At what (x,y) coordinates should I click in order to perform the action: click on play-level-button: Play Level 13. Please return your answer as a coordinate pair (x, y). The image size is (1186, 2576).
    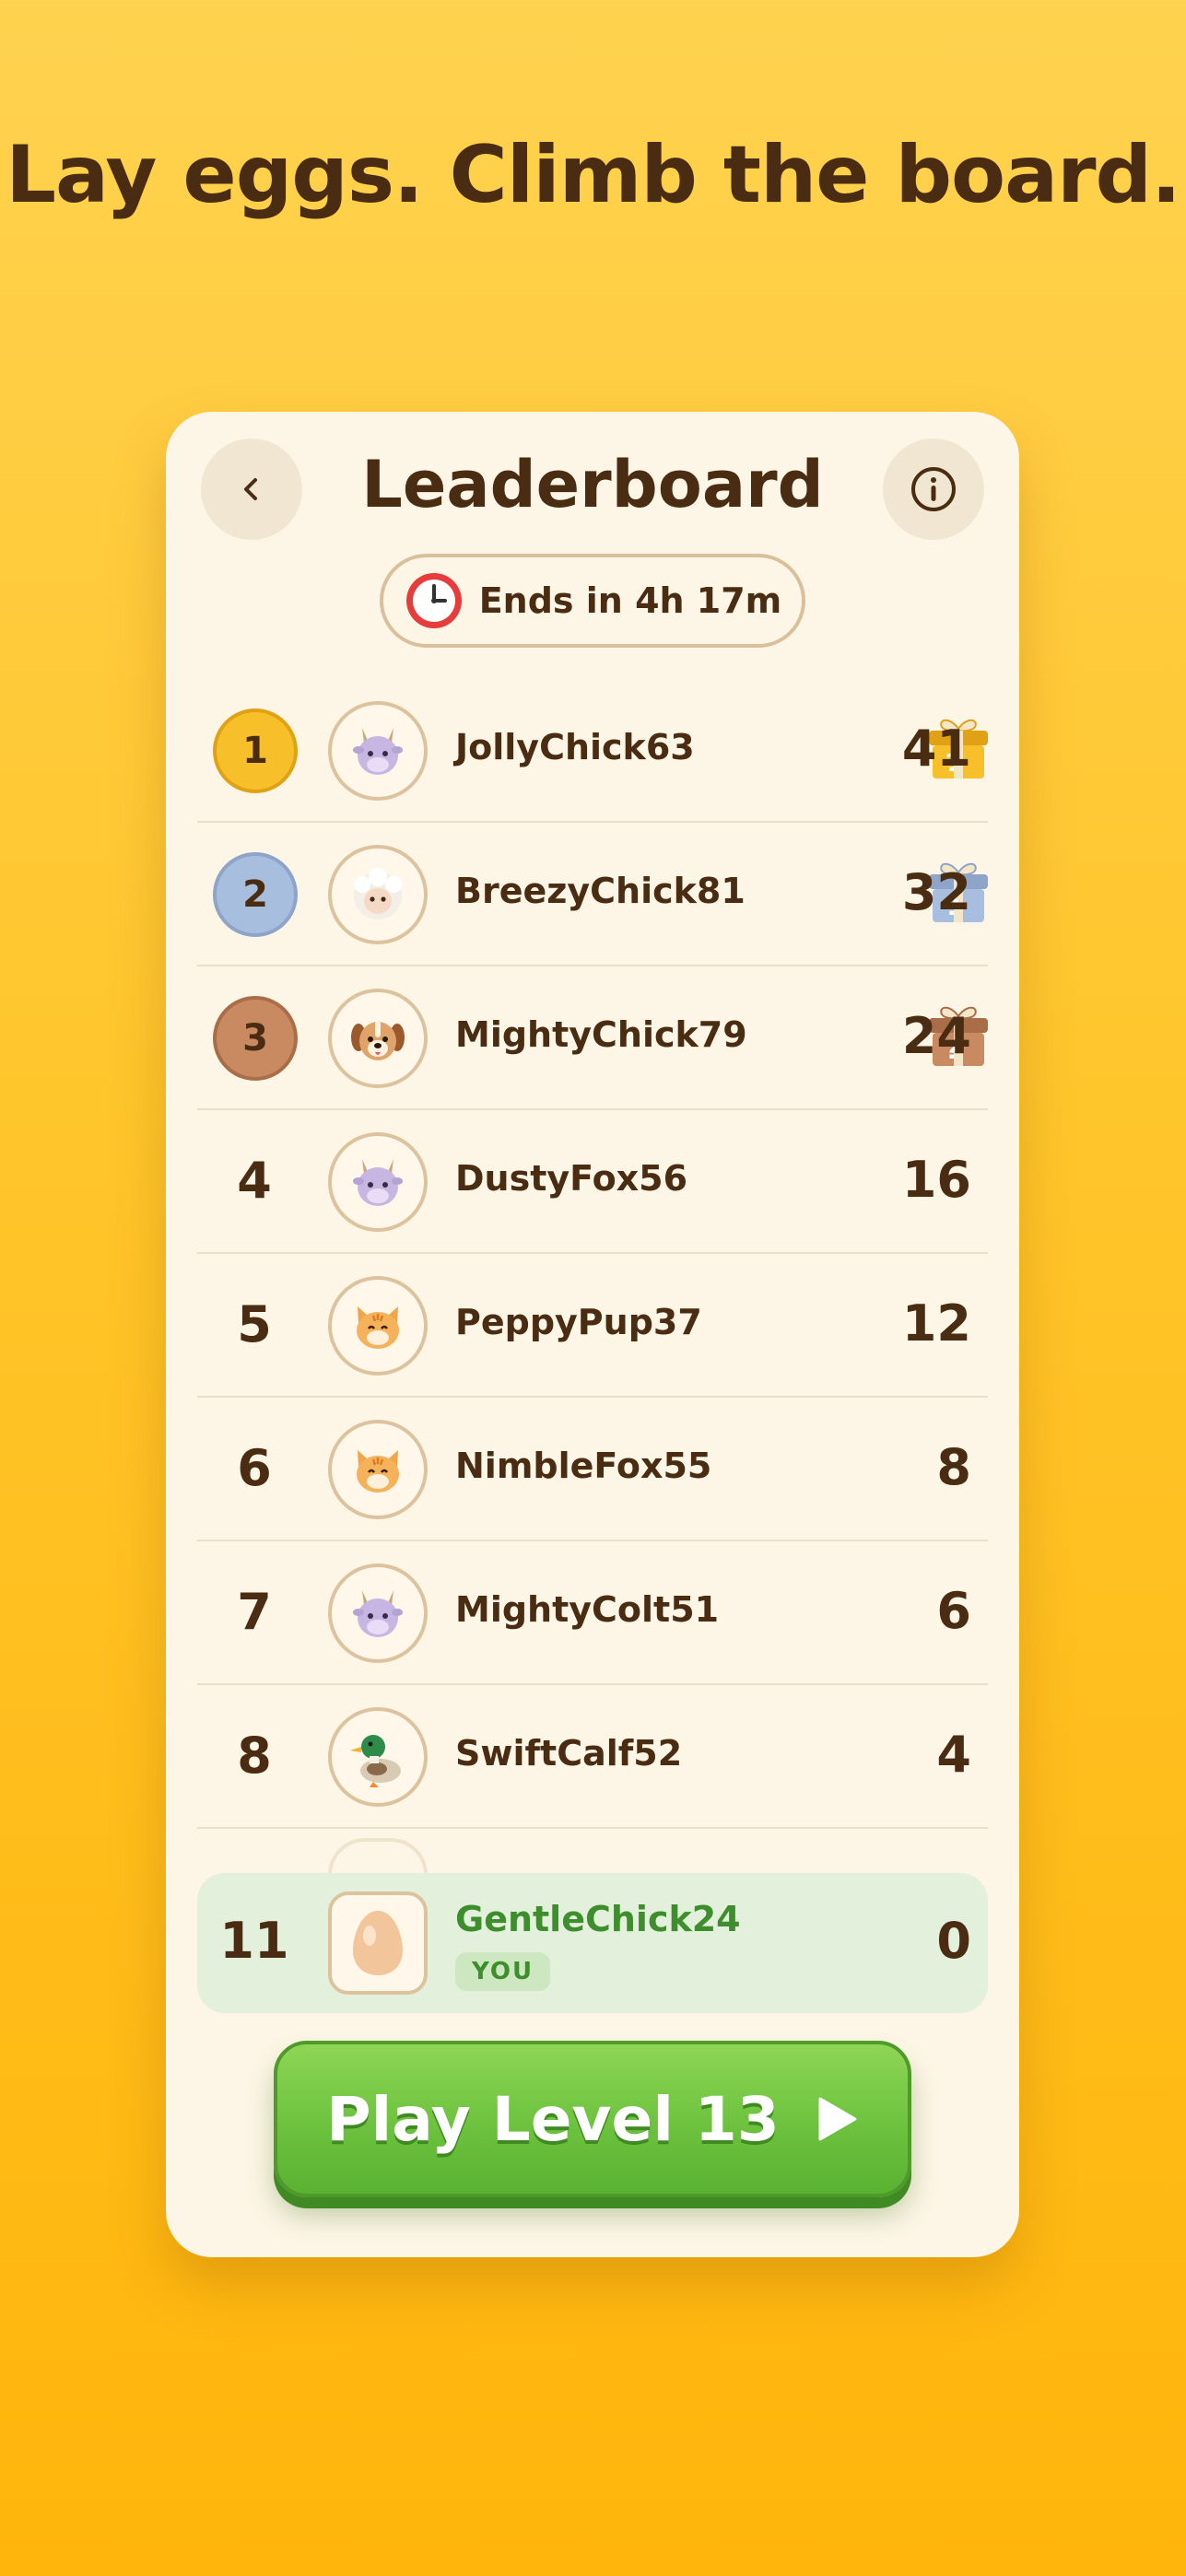
    Looking at the image, I should click on (592, 2119).